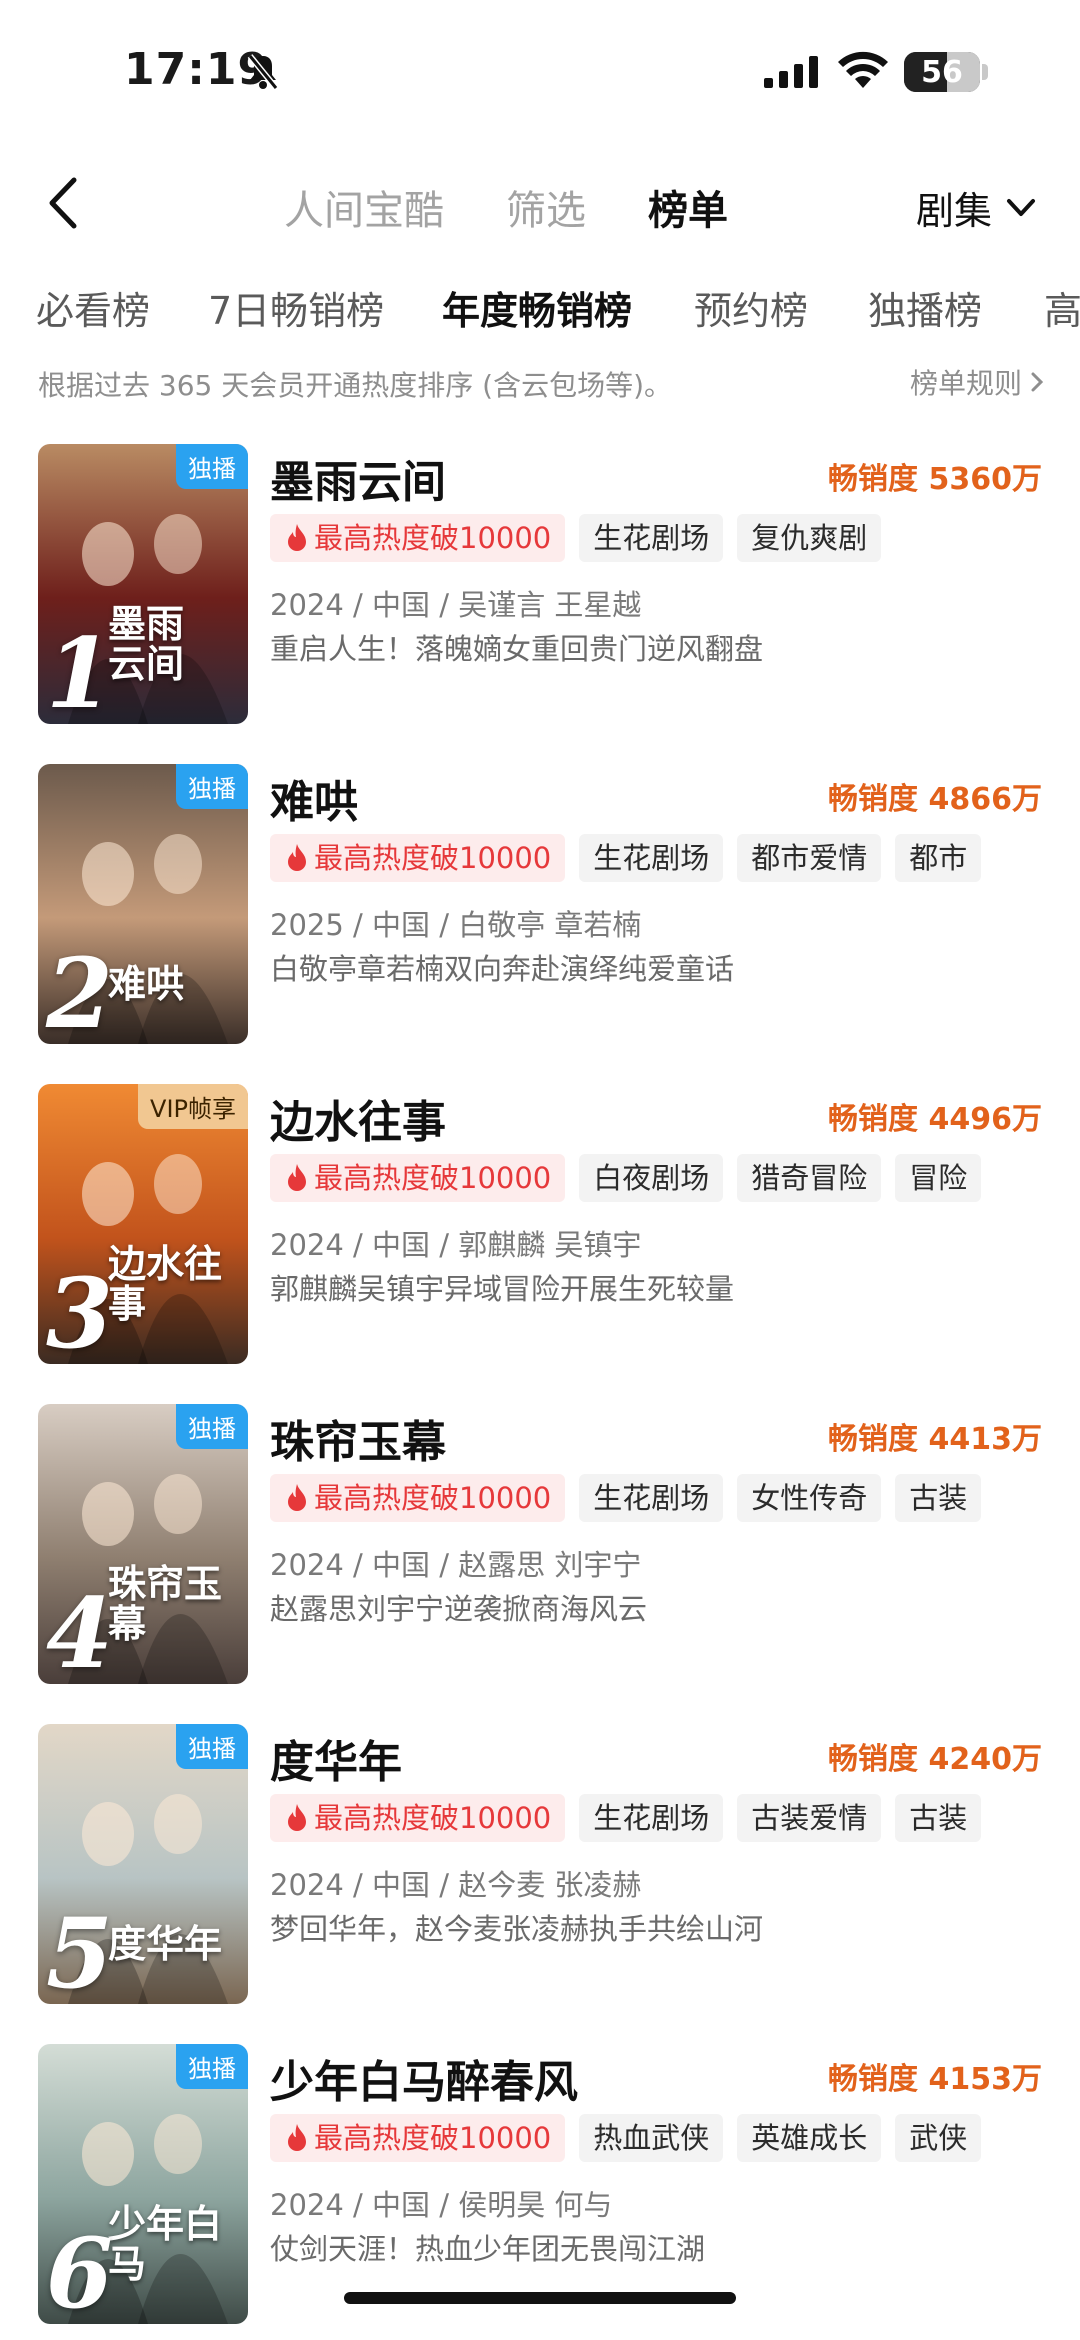  What do you see at coordinates (809, 538) in the screenshot?
I see `genre-tag: 复仇爽剧` at bounding box center [809, 538].